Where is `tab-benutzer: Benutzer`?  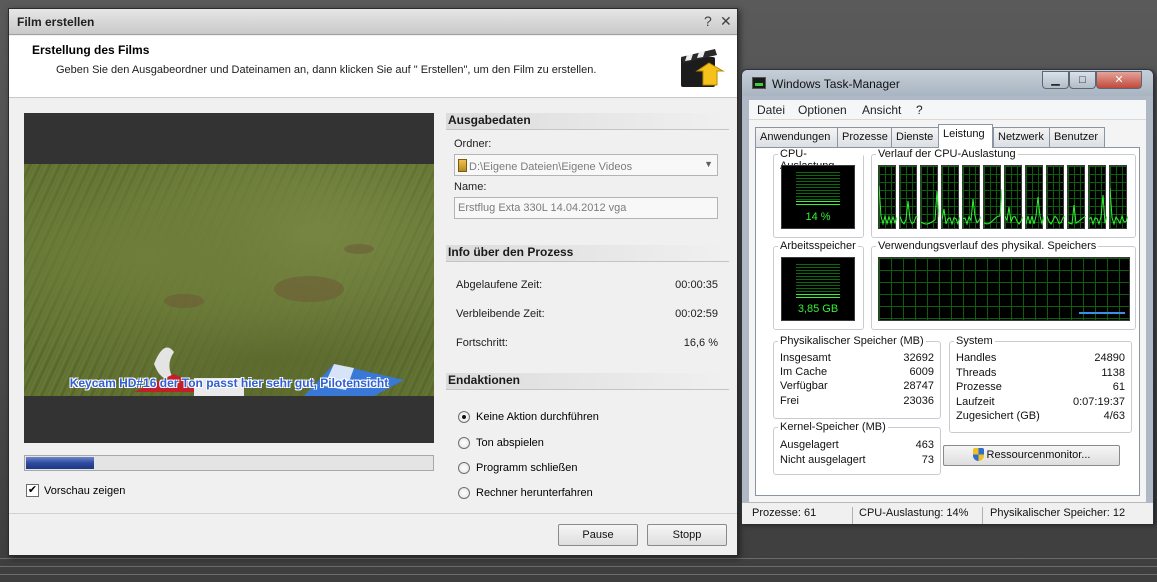
tab-benutzer: Benutzer is located at coordinates (1077, 137).